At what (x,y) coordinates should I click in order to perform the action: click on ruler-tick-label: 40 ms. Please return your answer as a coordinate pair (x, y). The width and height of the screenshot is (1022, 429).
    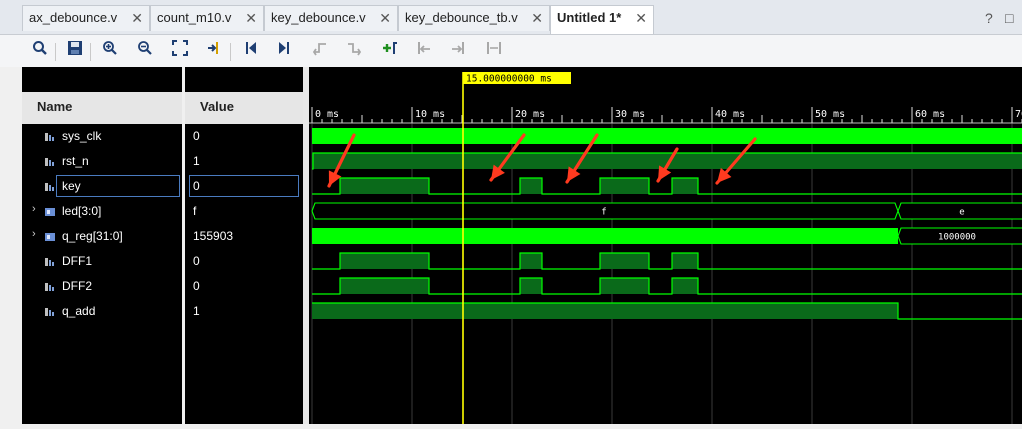
    Looking at the image, I should click on (730, 114).